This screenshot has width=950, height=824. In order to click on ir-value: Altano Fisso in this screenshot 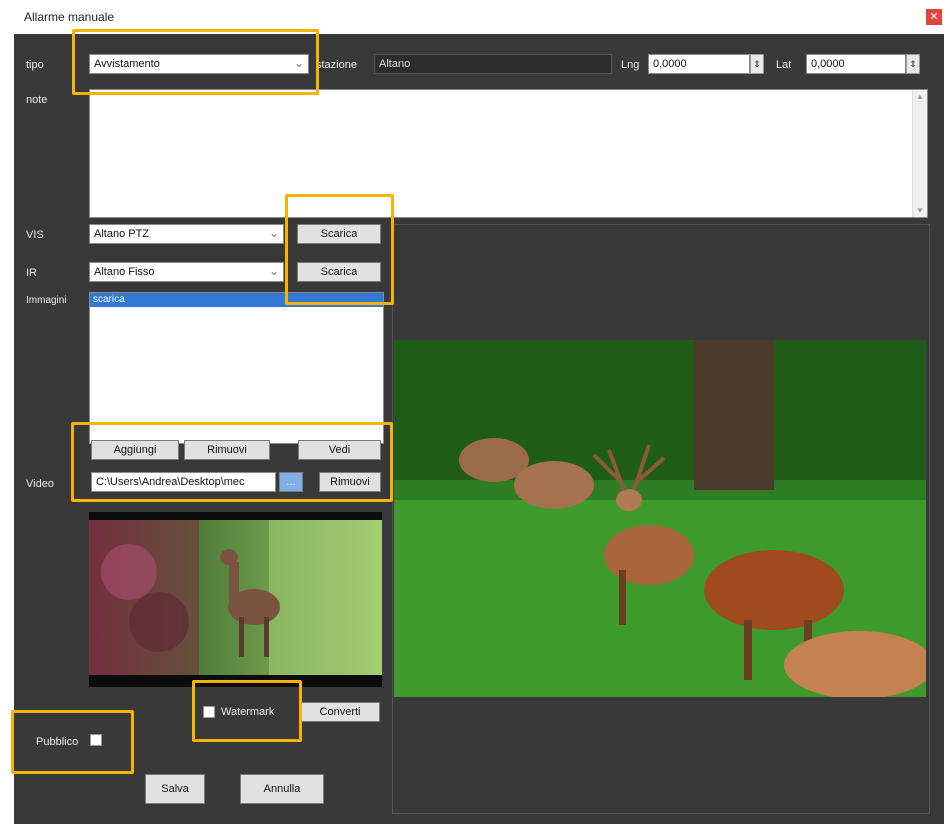, I will do `click(124, 272)`.